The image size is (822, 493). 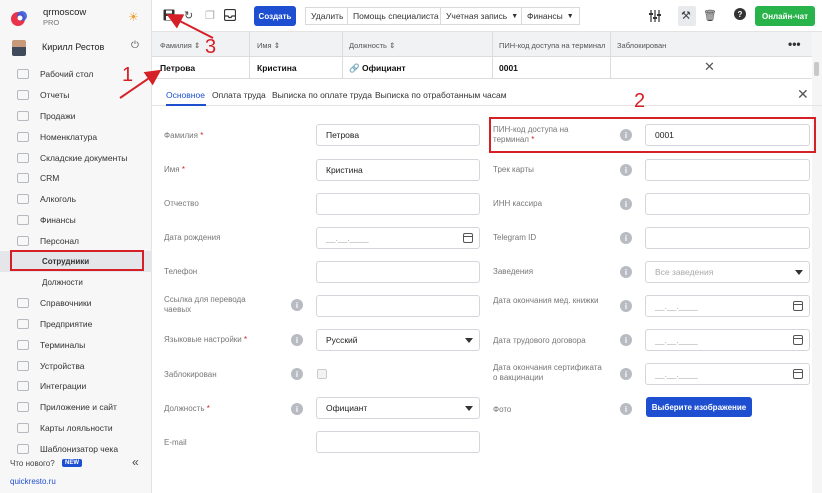 I want to click on sidebar-item-app-site: Приложение и сайт, so click(x=76, y=407).